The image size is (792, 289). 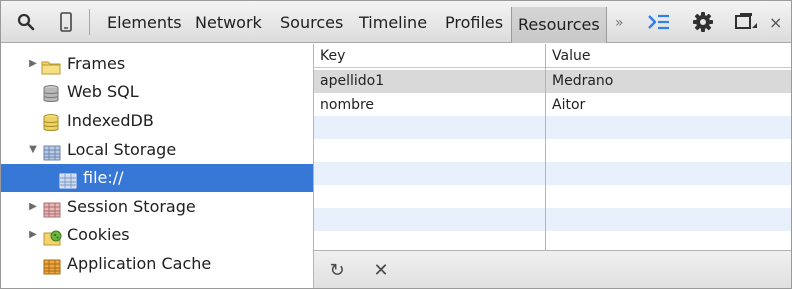 I want to click on console-drawer-icon, so click(x=659, y=22).